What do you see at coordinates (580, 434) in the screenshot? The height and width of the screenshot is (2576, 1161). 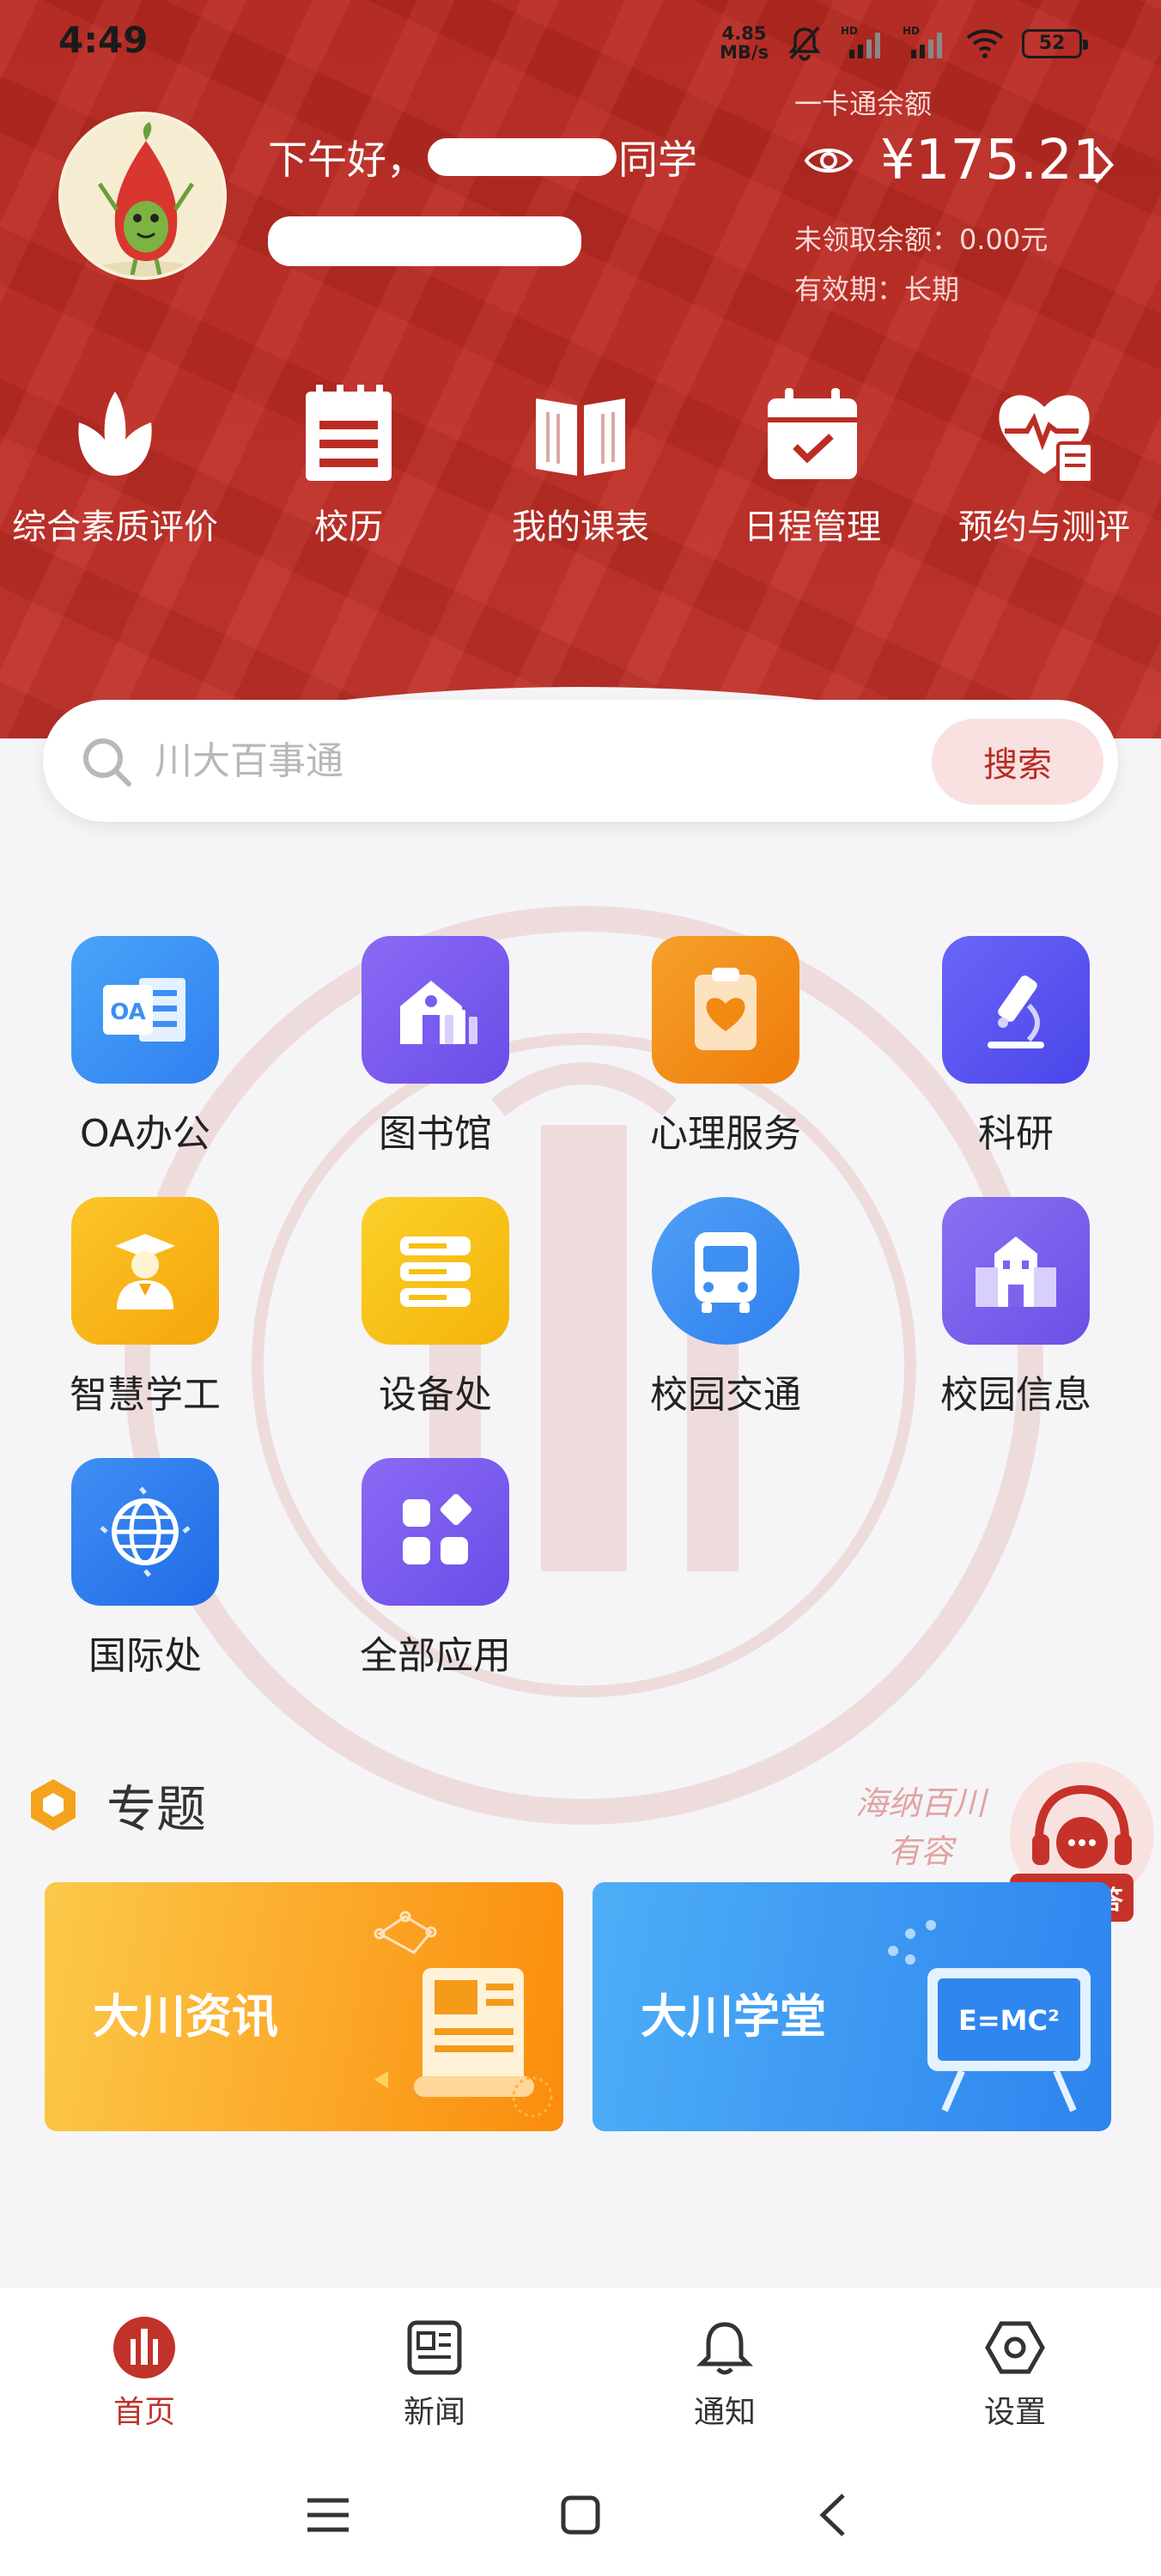 I see `open-book-icon` at bounding box center [580, 434].